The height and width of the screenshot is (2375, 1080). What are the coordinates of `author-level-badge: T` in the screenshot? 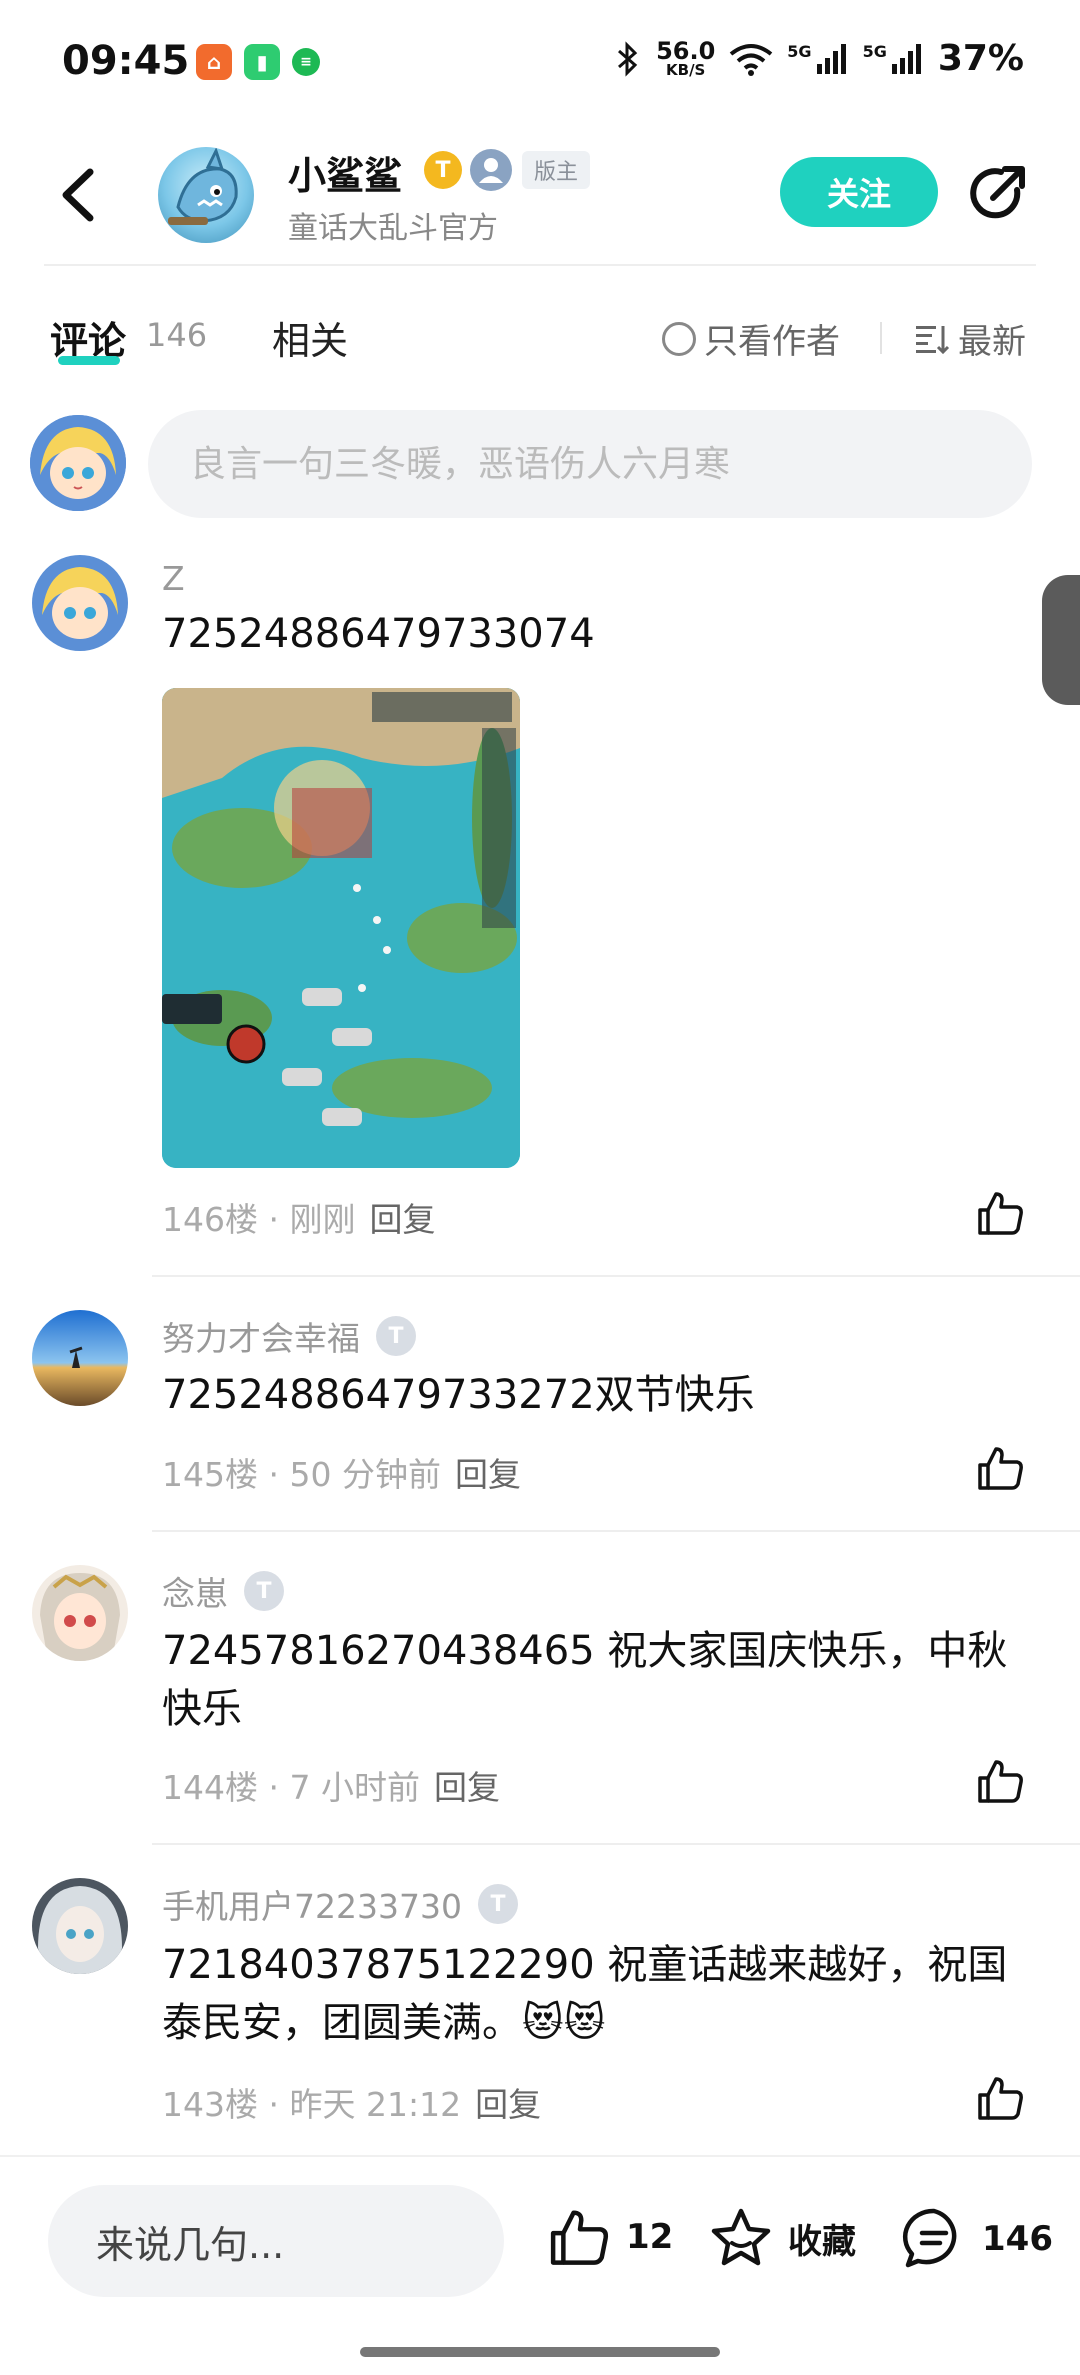 It's located at (443, 170).